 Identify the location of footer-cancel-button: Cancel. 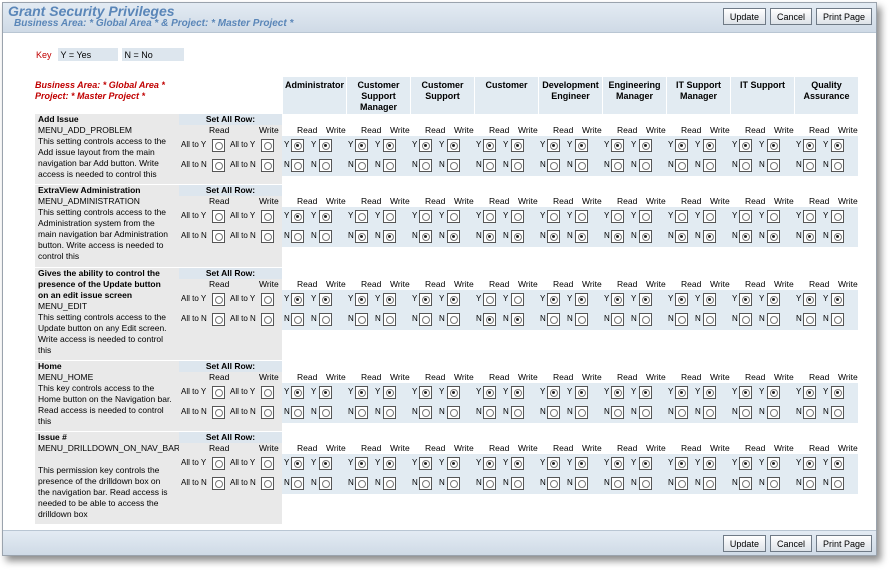
(790, 543).